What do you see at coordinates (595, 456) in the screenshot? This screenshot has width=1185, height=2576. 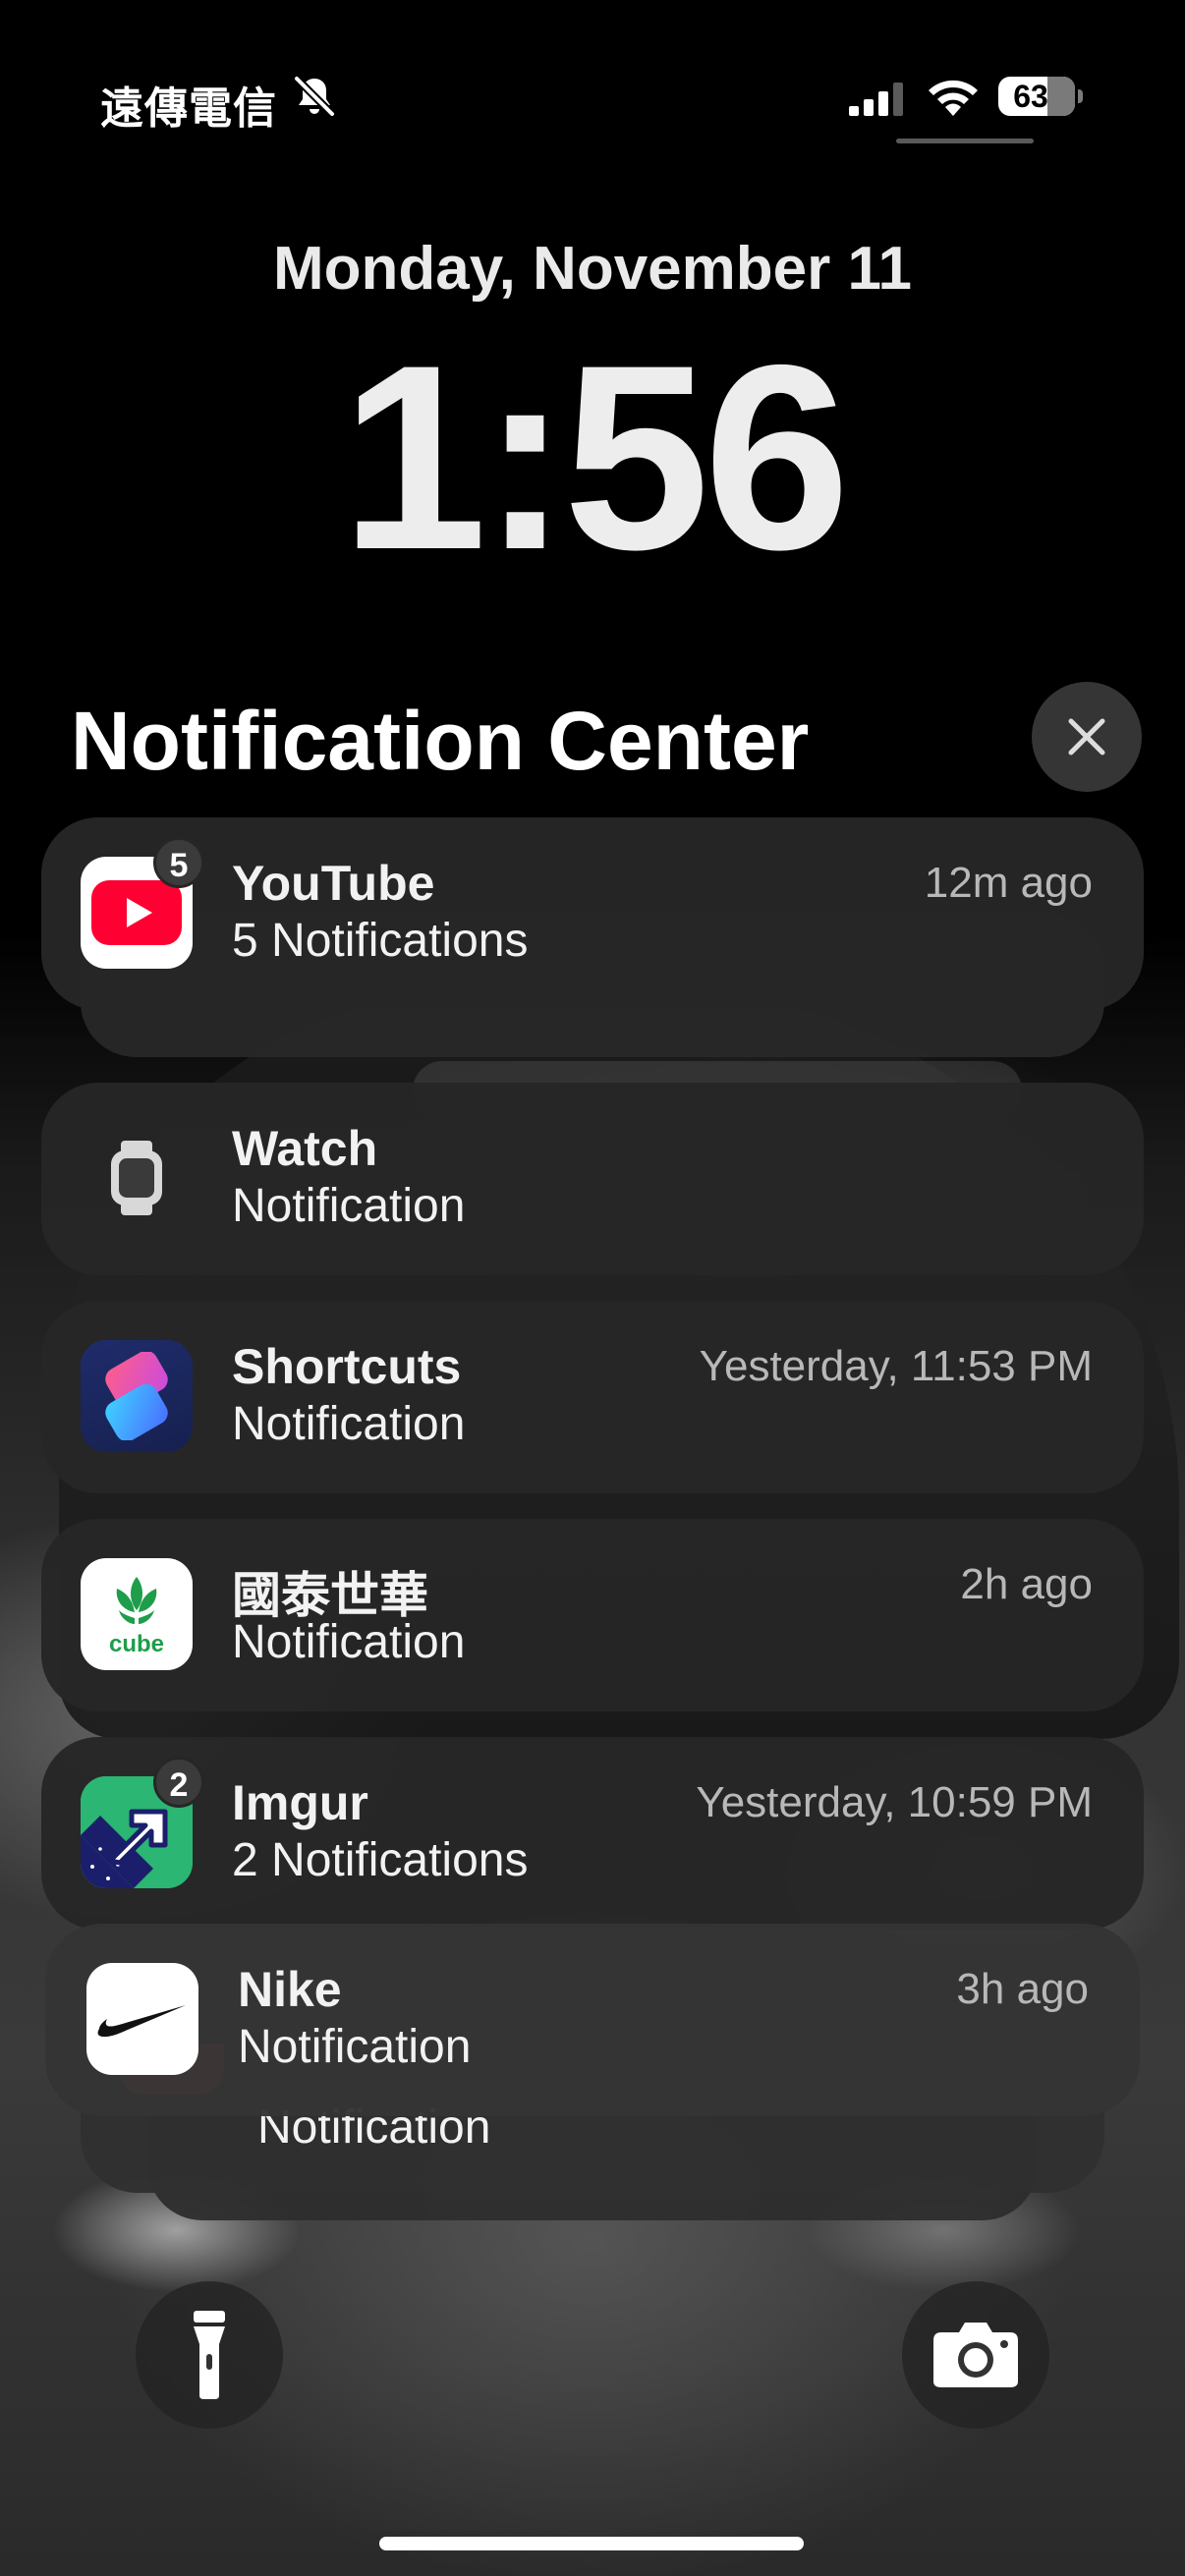 I see `lock-time: 1:56` at bounding box center [595, 456].